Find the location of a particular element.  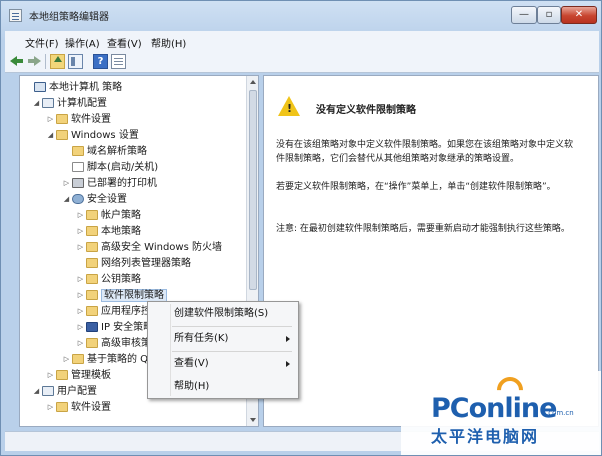

warning-icon: ! is located at coordinates (289, 106).